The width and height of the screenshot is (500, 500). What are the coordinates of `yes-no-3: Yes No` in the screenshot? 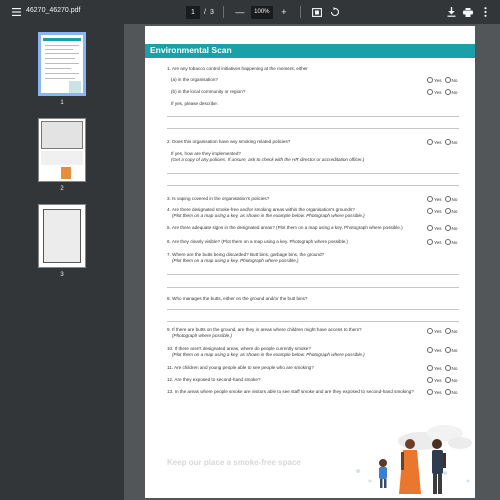 It's located at (441, 199).